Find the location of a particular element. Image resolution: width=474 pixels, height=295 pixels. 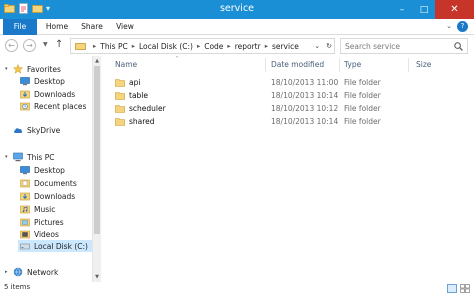

nav-favorites-downloads: Downloads is located at coordinates (47, 94).